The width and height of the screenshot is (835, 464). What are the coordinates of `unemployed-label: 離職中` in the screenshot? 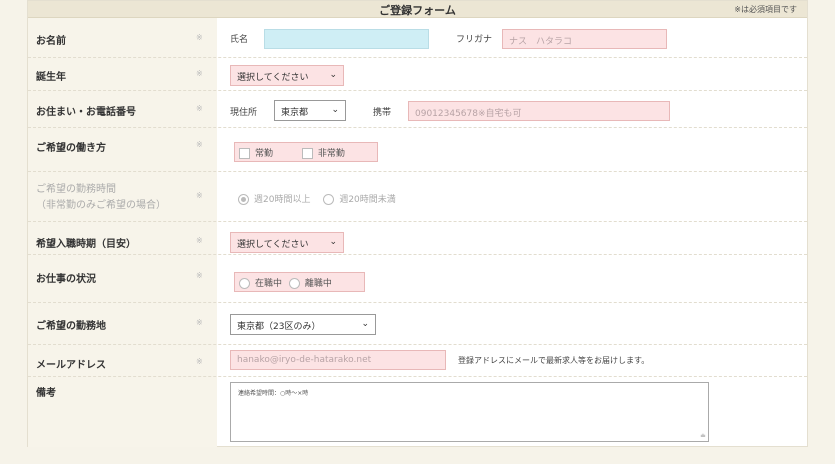 It's located at (318, 284).